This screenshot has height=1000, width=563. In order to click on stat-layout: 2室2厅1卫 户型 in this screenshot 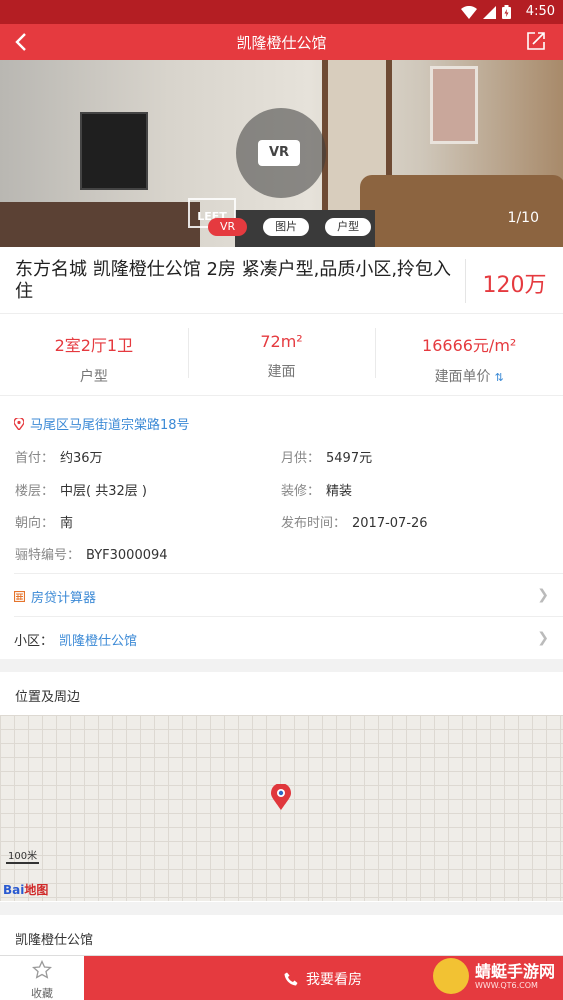, I will do `click(94, 354)`.